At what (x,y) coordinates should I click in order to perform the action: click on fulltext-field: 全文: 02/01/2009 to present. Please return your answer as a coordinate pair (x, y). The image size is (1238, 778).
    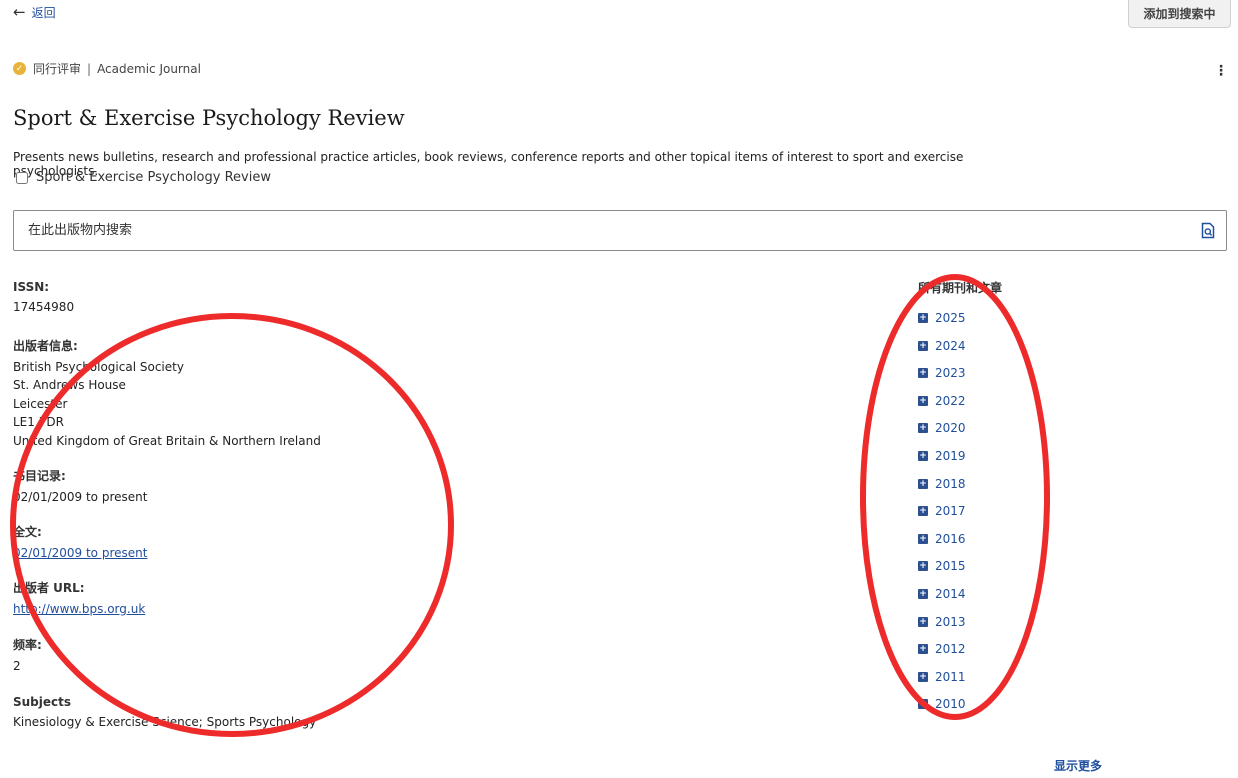
    Looking at the image, I should click on (80, 542).